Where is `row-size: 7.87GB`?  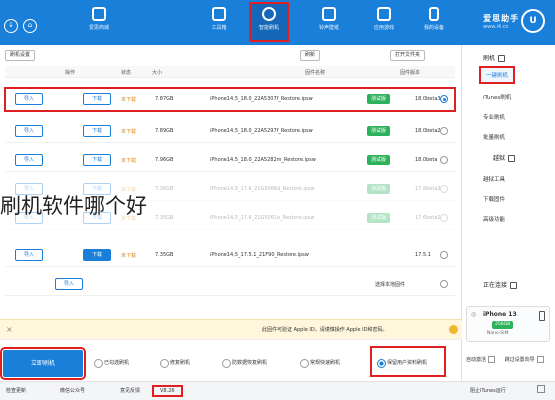
row-size: 7.87GB is located at coordinates (164, 99).